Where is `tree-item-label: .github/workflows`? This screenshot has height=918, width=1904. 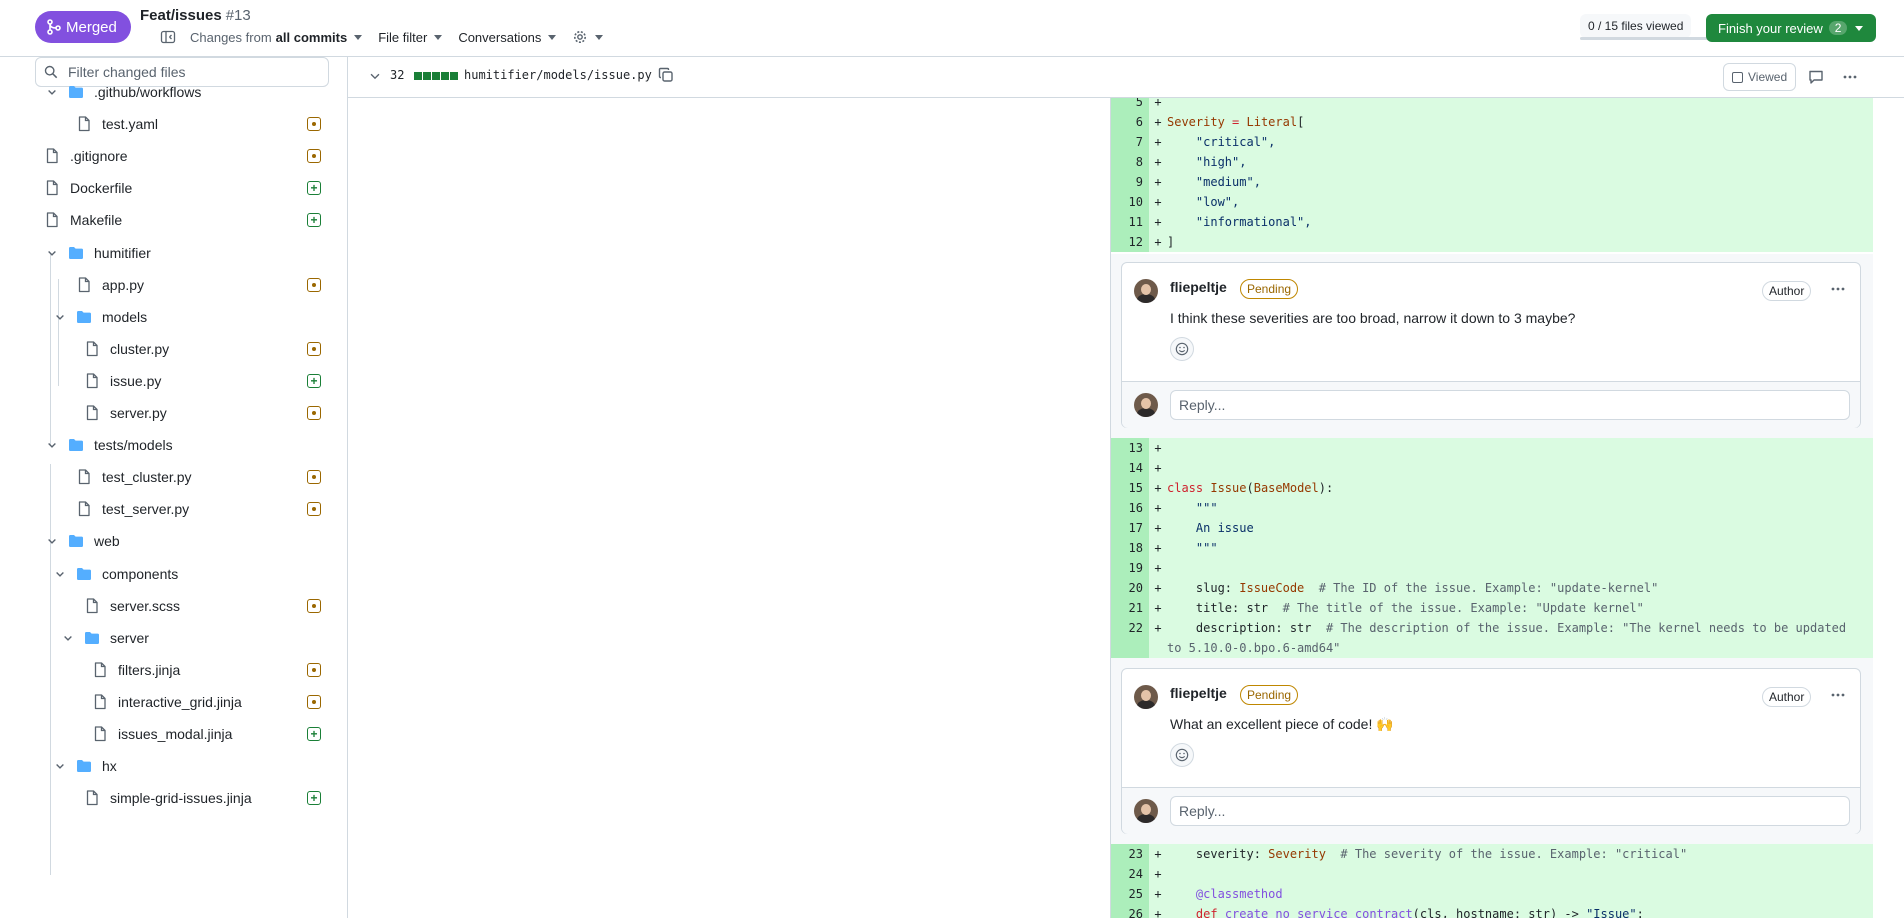 tree-item-label: .github/workflows is located at coordinates (148, 92).